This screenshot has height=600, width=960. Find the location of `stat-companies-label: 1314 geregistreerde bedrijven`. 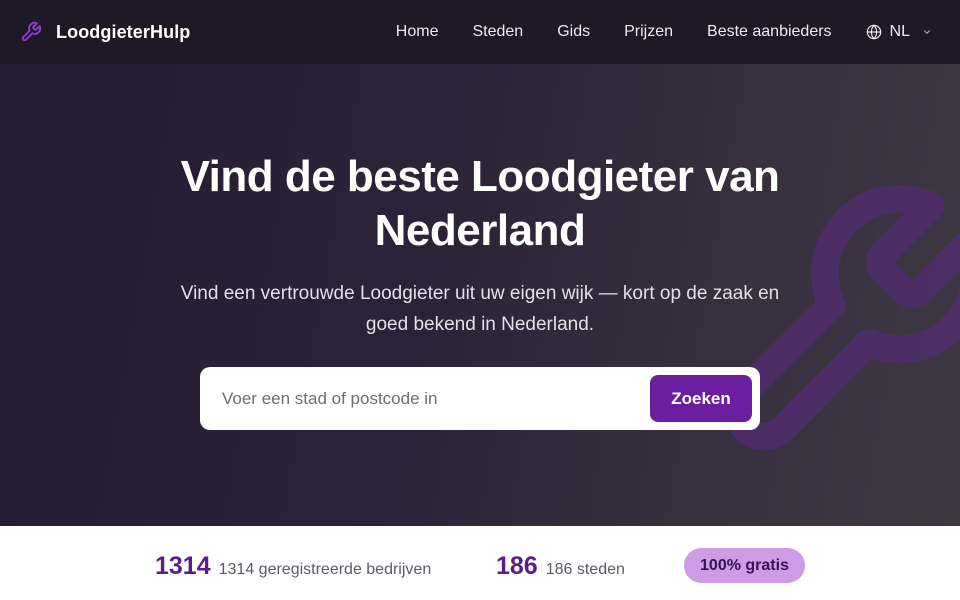

stat-companies-label: 1314 geregistreerde bedrijven is located at coordinates (325, 569).